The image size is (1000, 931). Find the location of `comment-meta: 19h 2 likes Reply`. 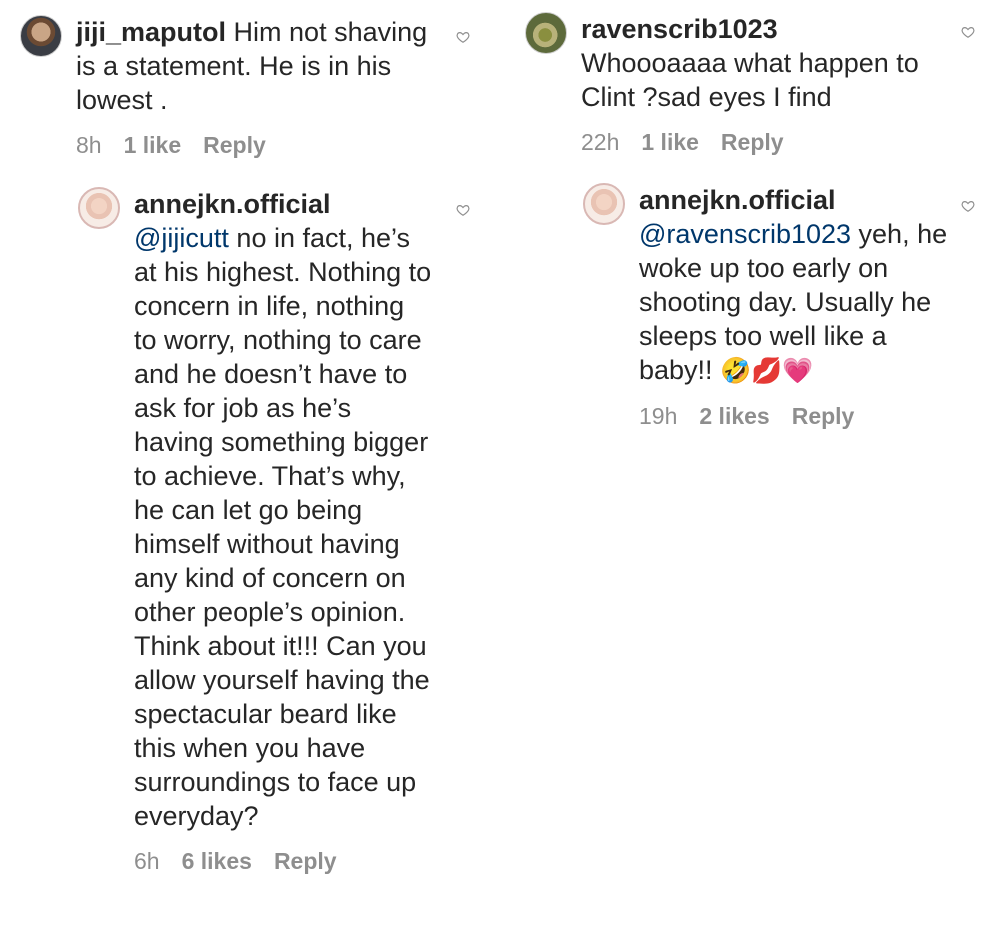

comment-meta: 19h 2 likes Reply is located at coordinates (798, 416).